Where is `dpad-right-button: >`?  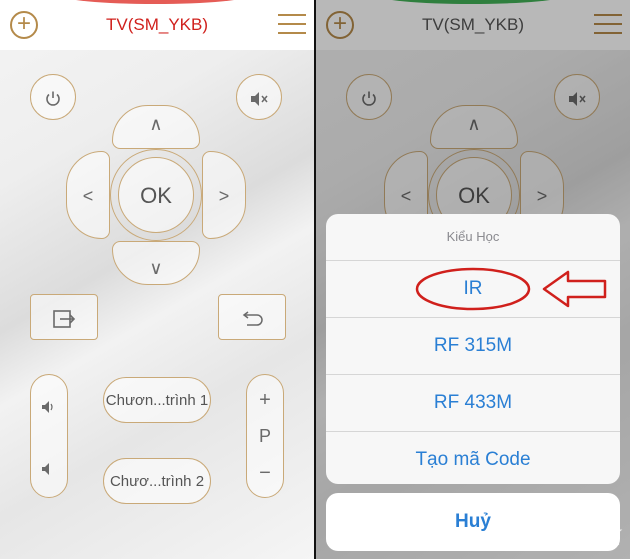
dpad-right-button: > is located at coordinates (224, 195).